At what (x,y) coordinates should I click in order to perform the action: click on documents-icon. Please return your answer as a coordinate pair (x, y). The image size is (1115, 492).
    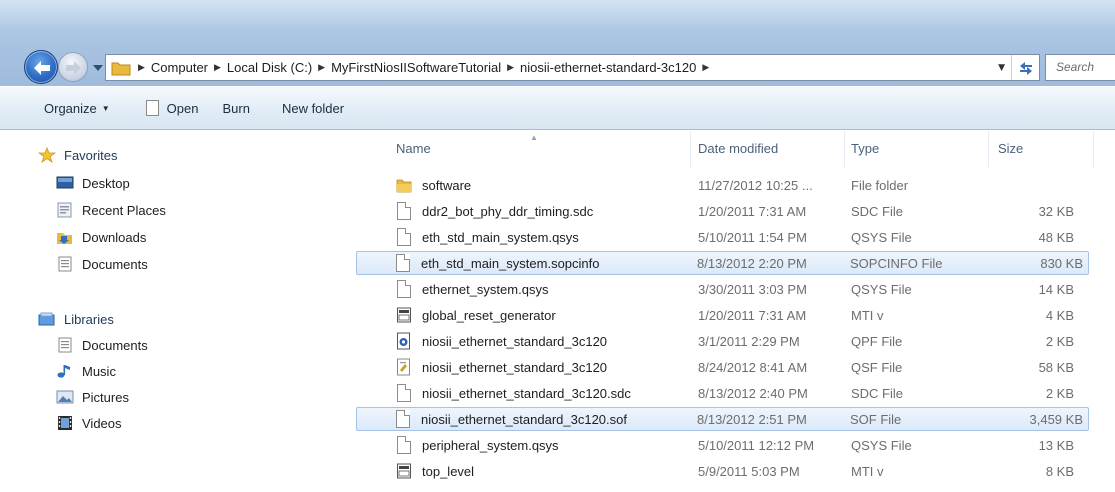
    Looking at the image, I should click on (65, 264).